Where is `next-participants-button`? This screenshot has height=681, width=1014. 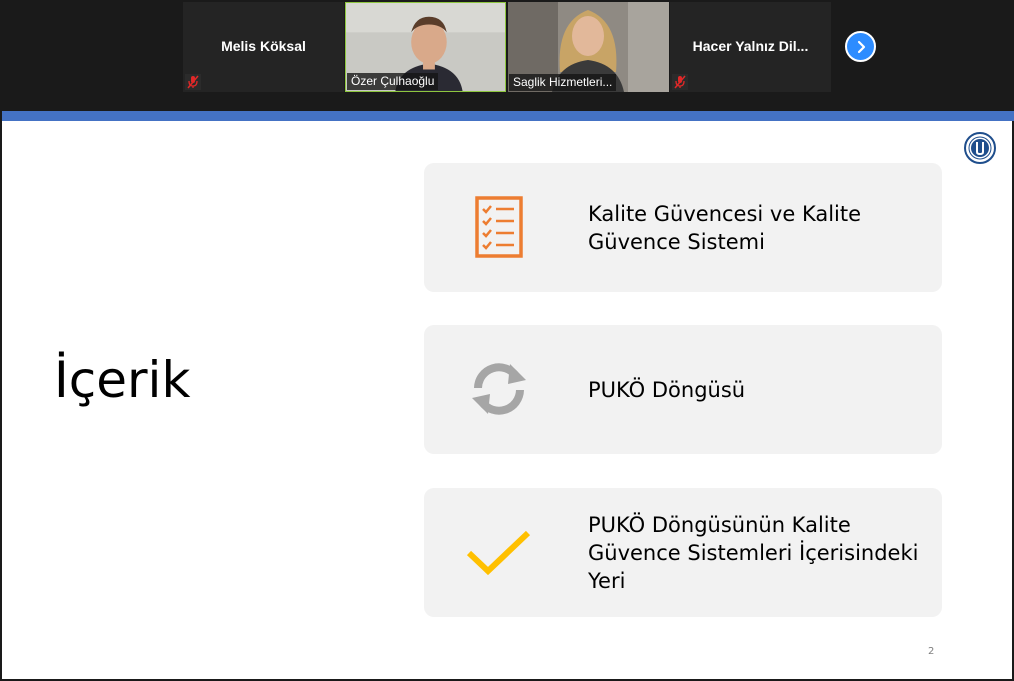
next-participants-button is located at coordinates (860, 46).